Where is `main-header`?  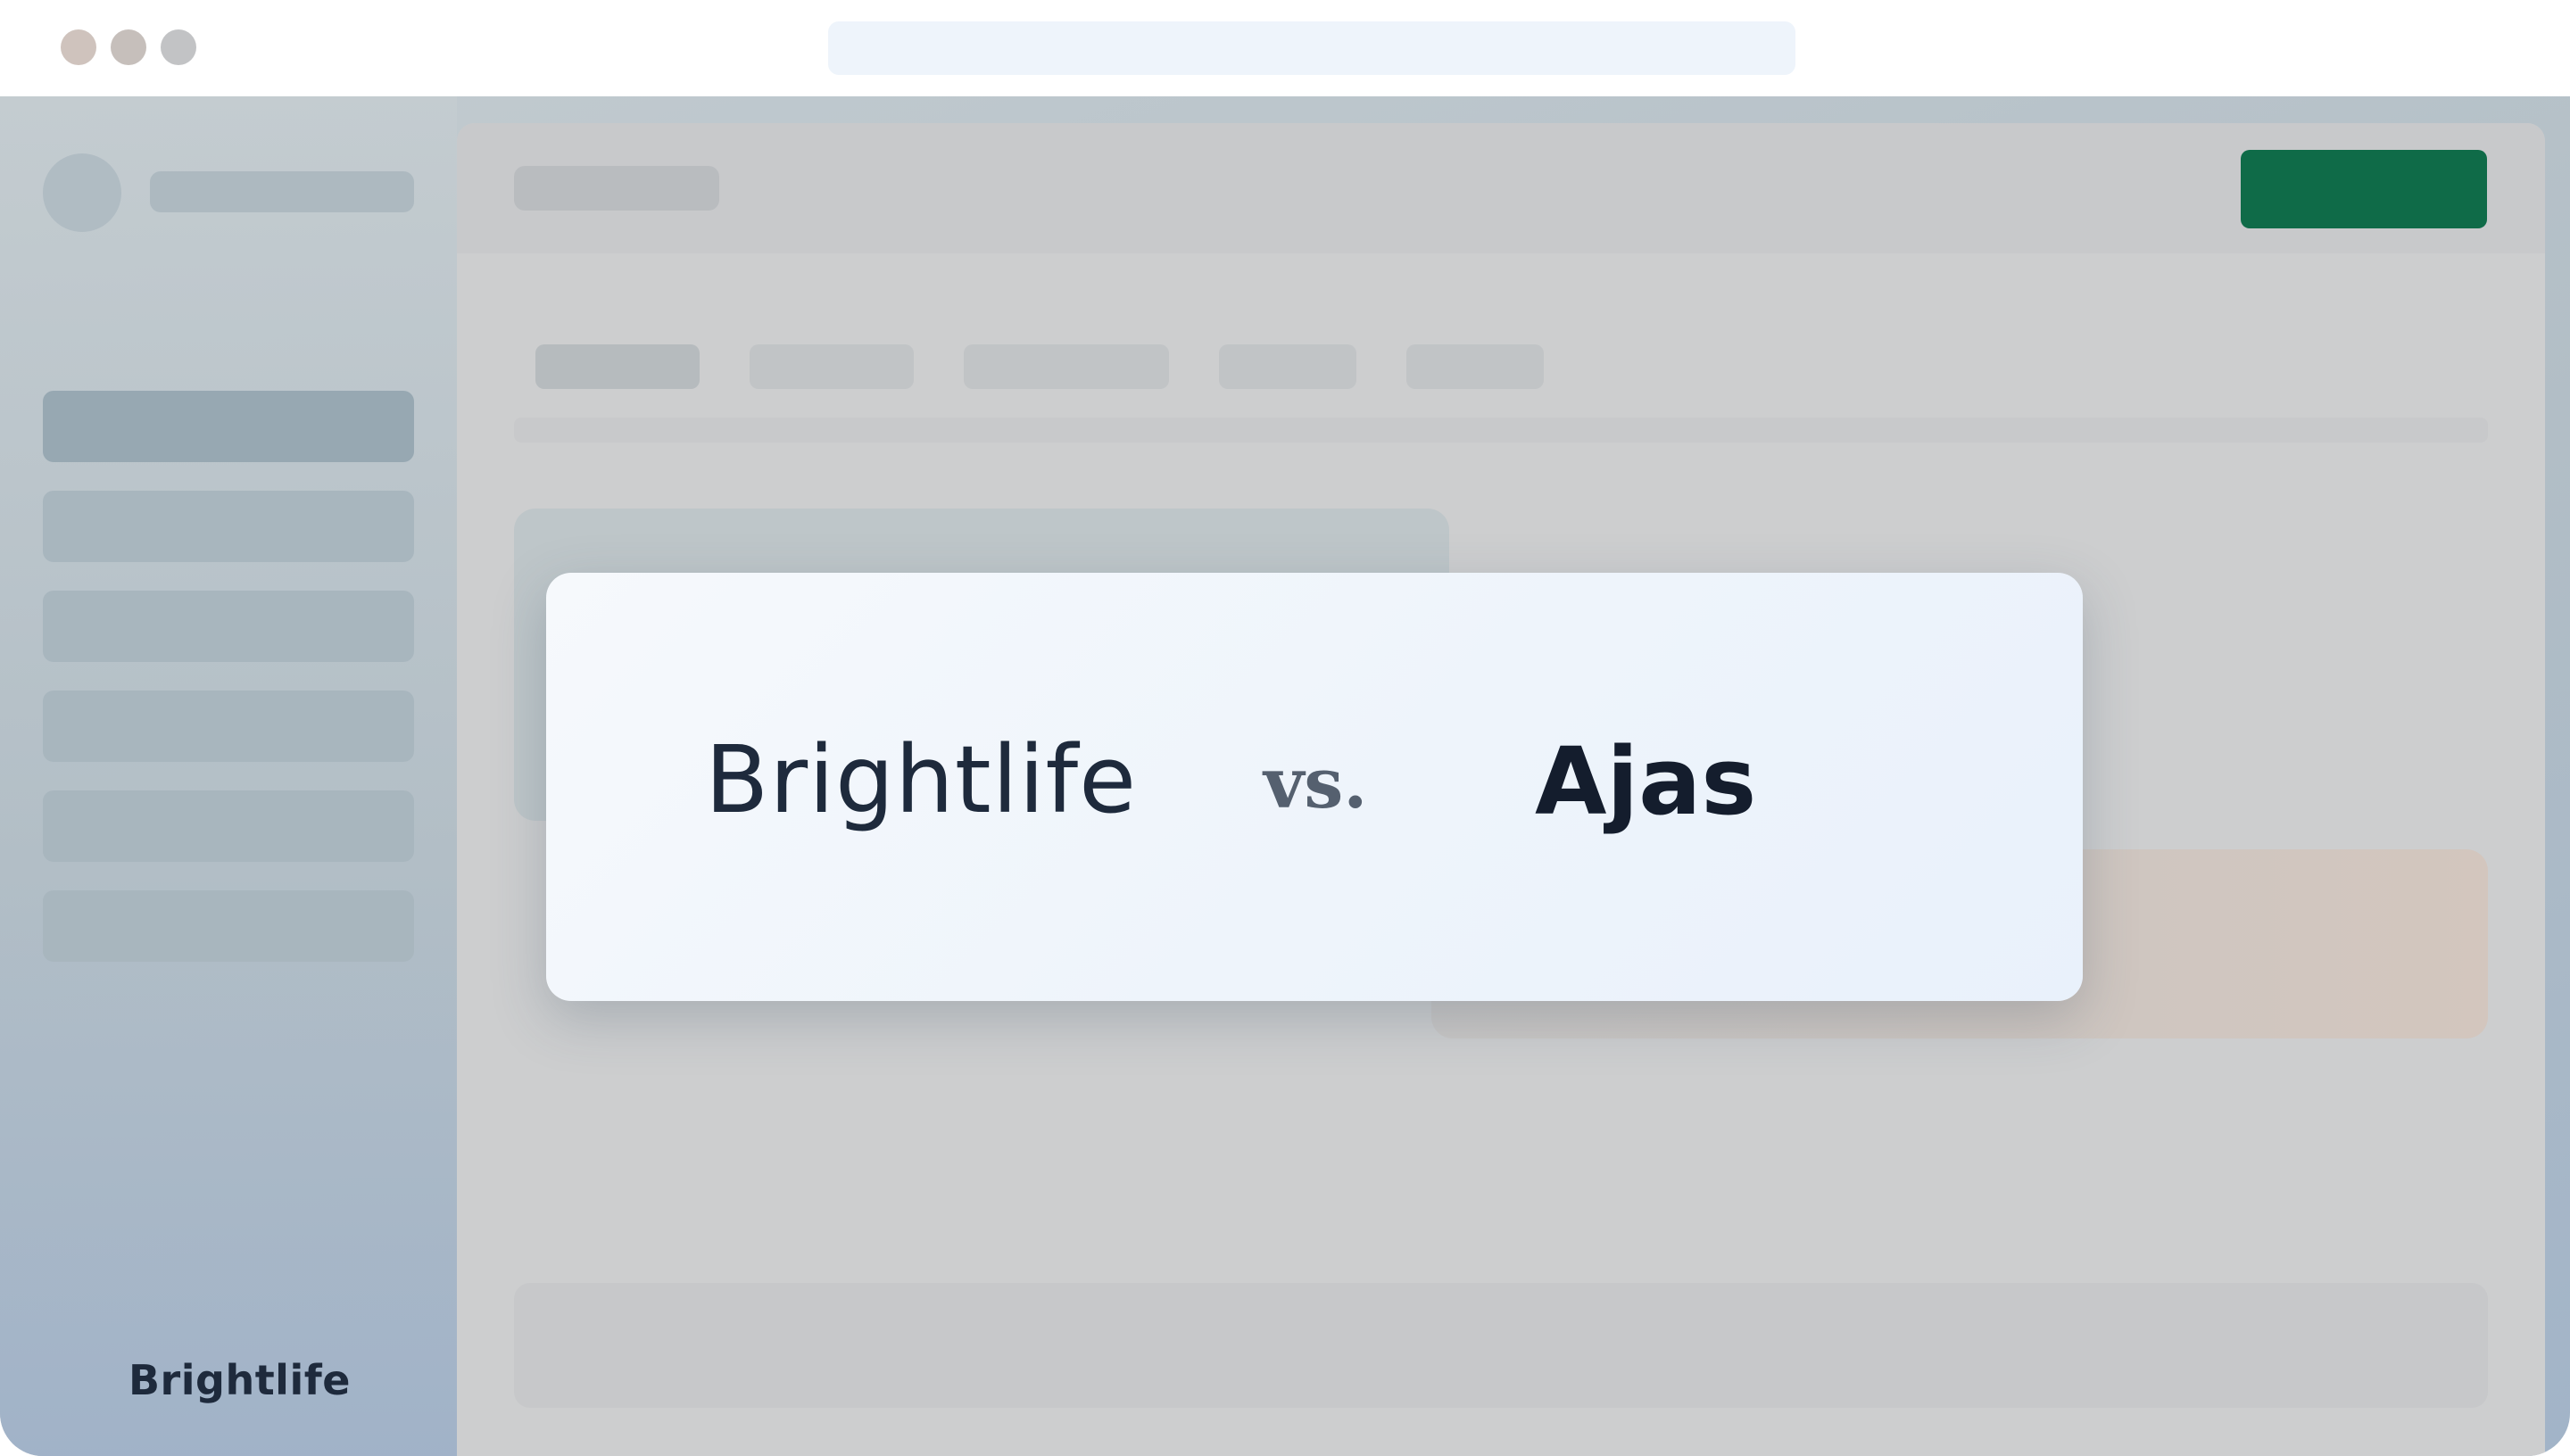 main-header is located at coordinates (1501, 188).